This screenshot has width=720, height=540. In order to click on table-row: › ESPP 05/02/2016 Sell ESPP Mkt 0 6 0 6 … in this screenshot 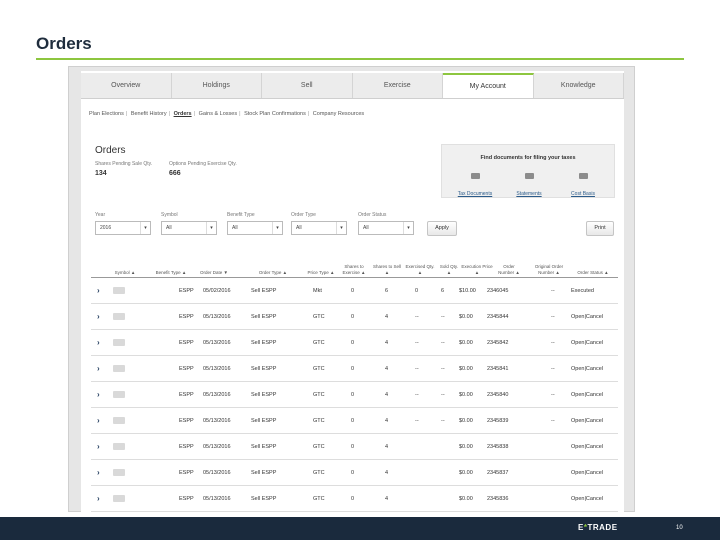, I will do `click(354, 291)`.